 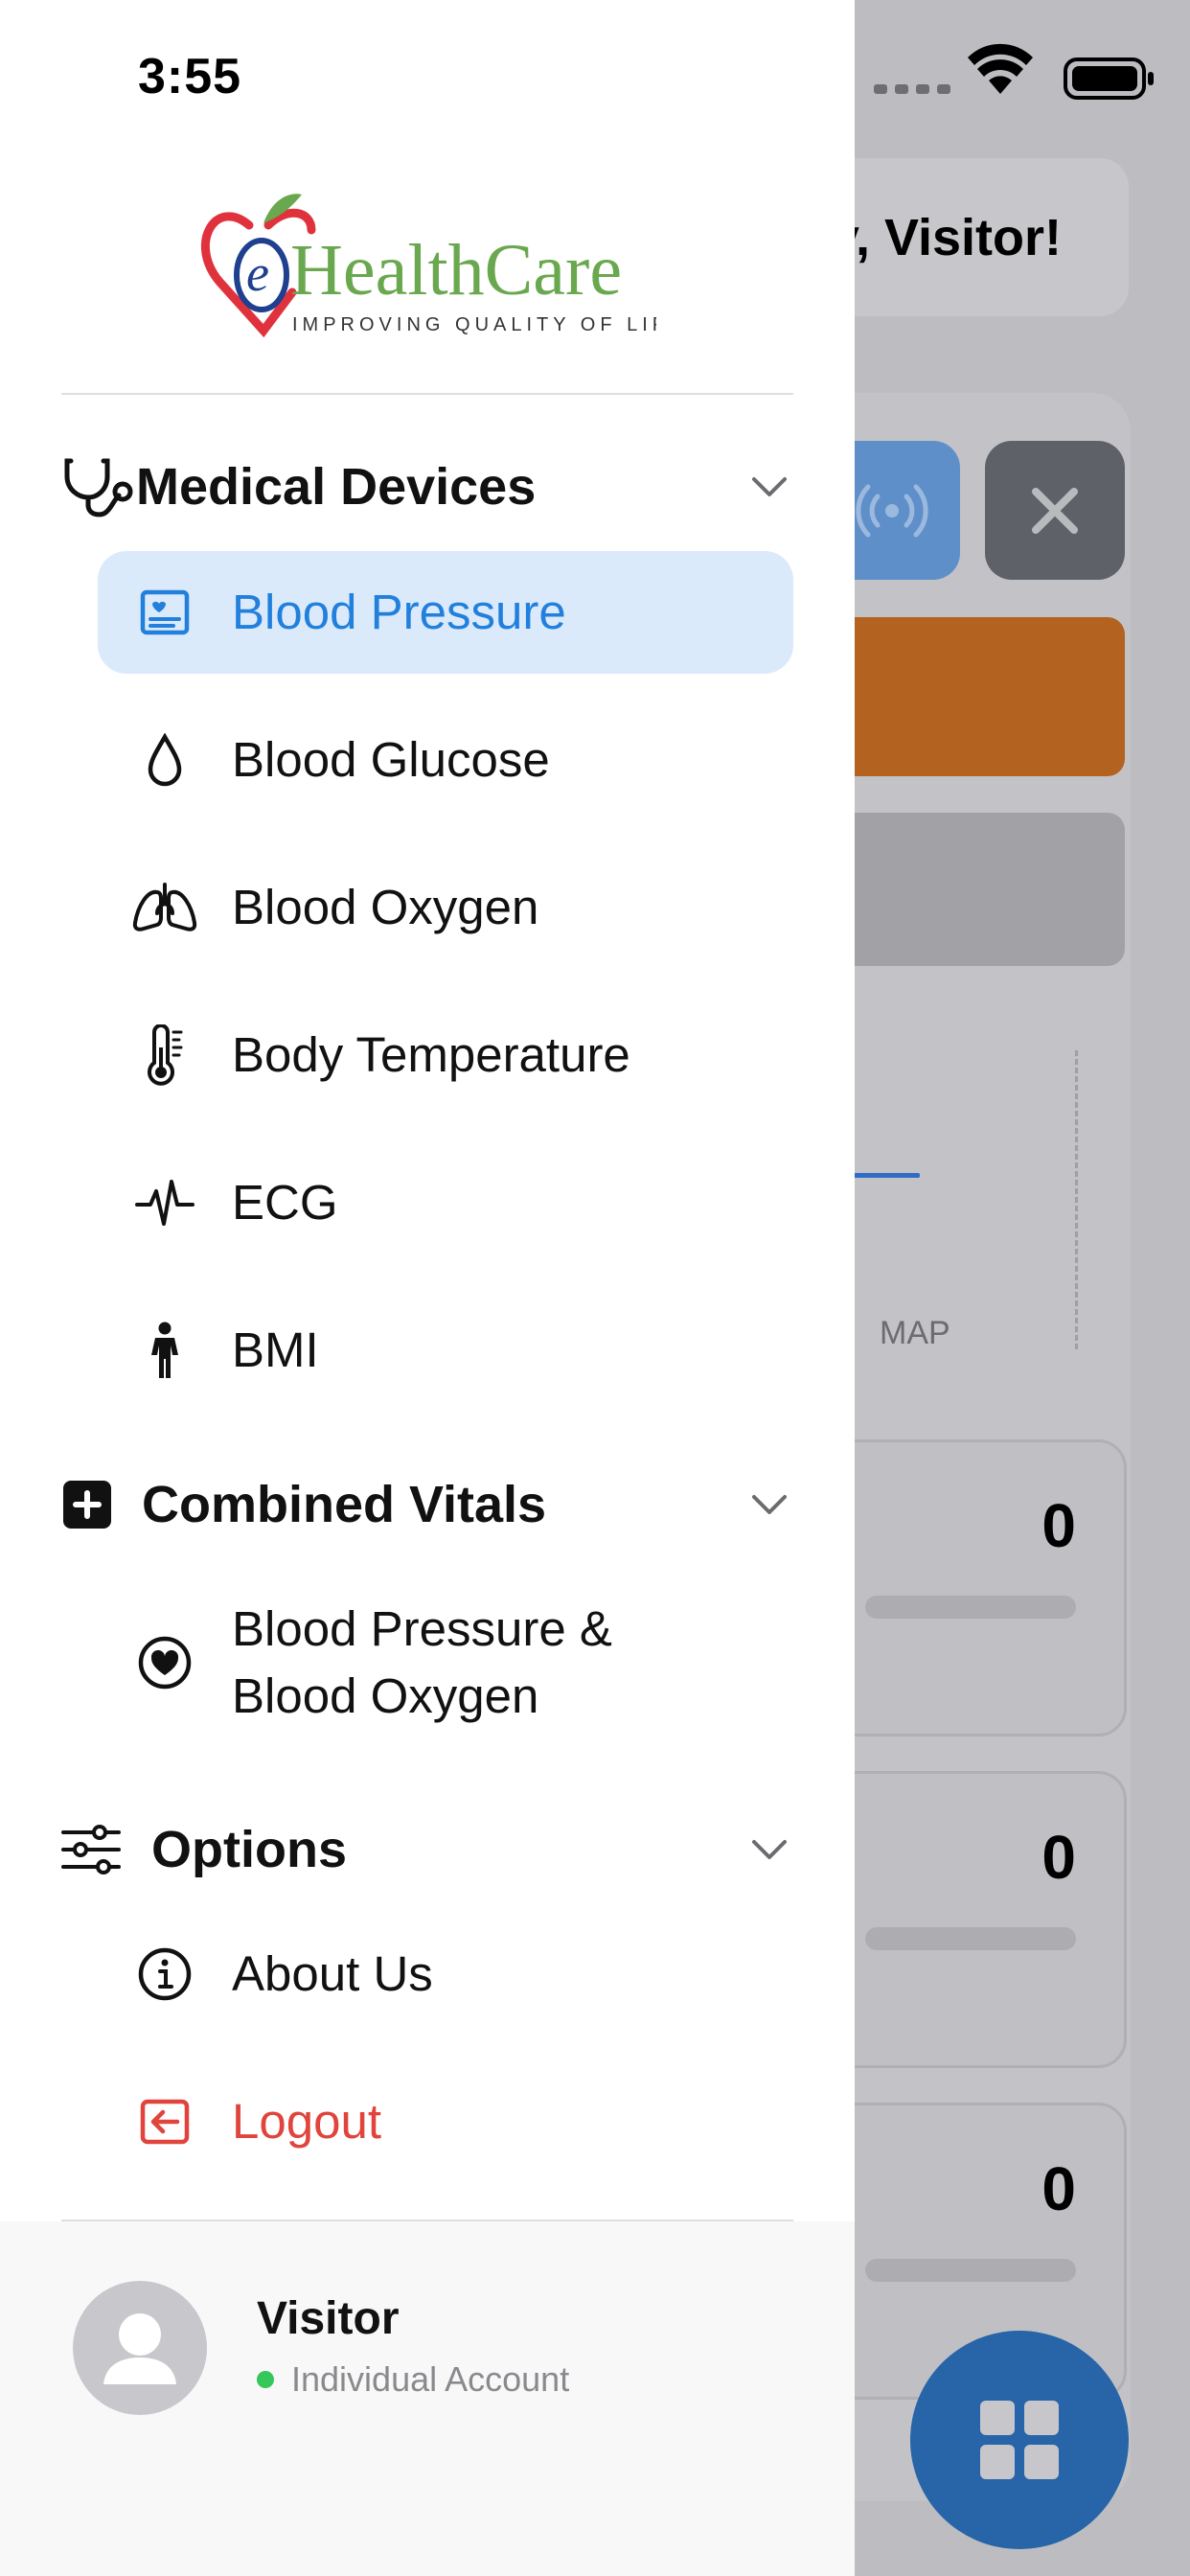 What do you see at coordinates (101, 1504) in the screenshot?
I see `plus-square-icon` at bounding box center [101, 1504].